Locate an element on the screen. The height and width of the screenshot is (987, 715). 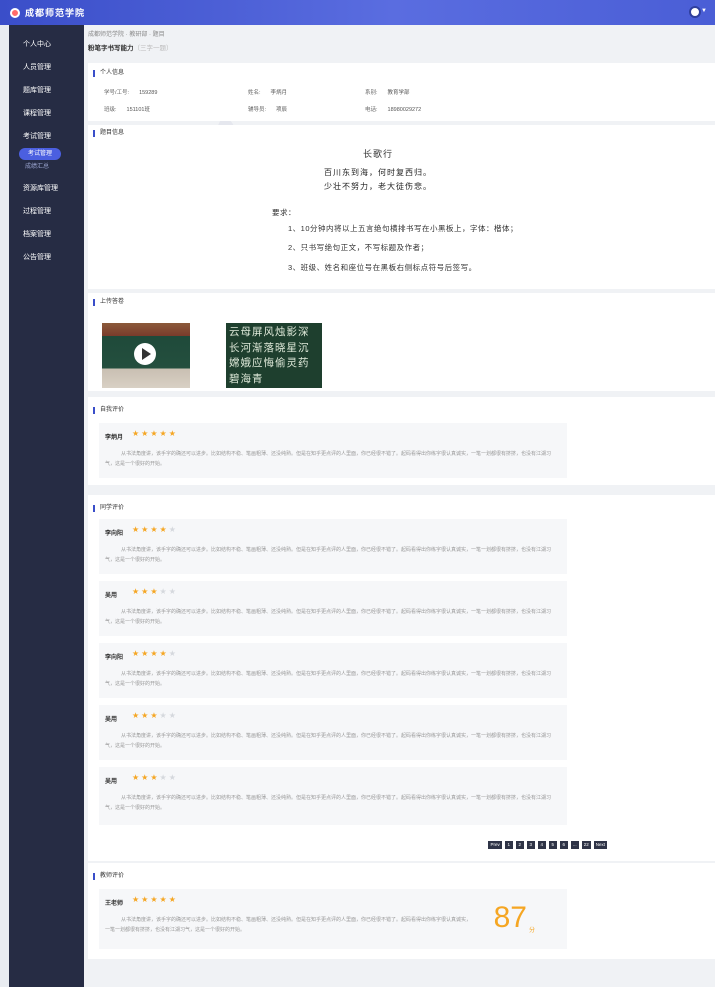
pager-prev-button: Prev is located at coordinates (495, 845).